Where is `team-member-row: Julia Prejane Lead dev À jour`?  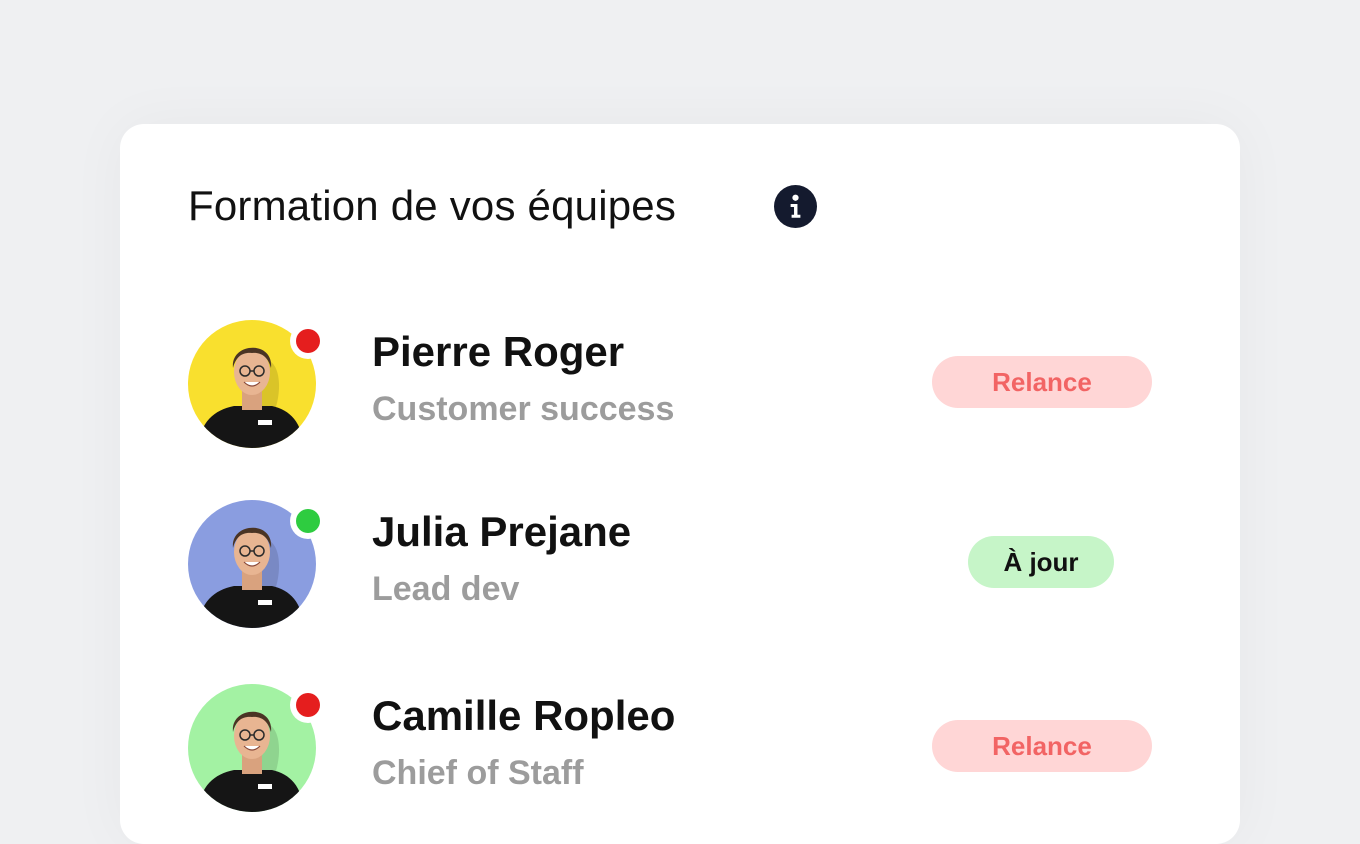
team-member-row: Julia Prejane Lead dev À jour is located at coordinates (680, 570).